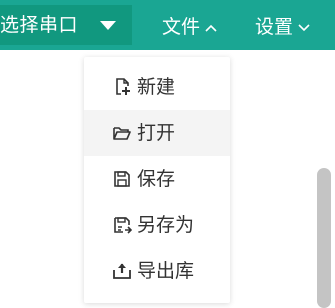  I want to click on settings-menu-label: 设置, so click(274, 26).